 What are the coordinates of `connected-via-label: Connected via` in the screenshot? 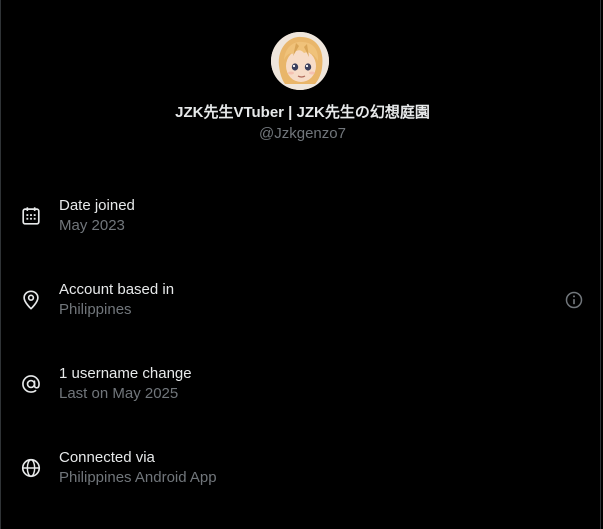 It's located at (107, 457).